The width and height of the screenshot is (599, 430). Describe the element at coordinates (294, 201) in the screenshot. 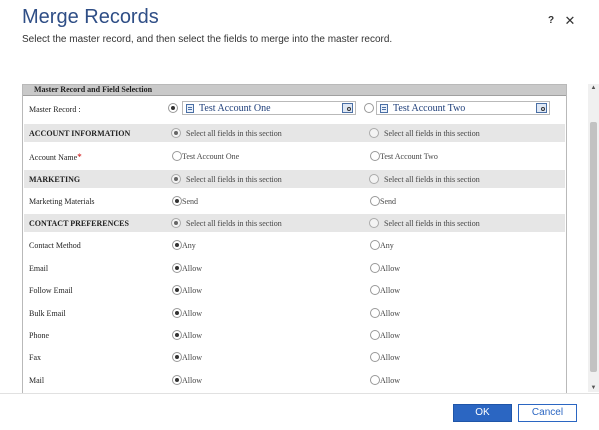

I see `field-row-marketing-materials: Marketing Materials Send Send` at that location.